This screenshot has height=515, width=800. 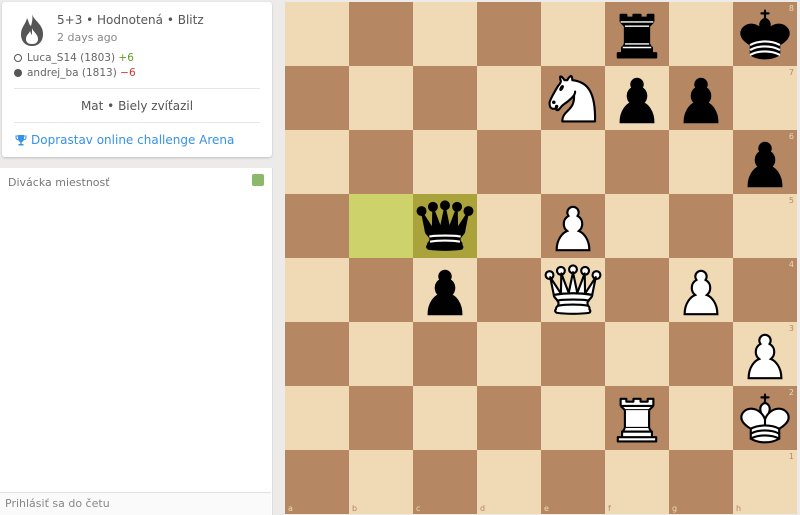 What do you see at coordinates (701, 34) in the screenshot?
I see `square-g8` at bounding box center [701, 34].